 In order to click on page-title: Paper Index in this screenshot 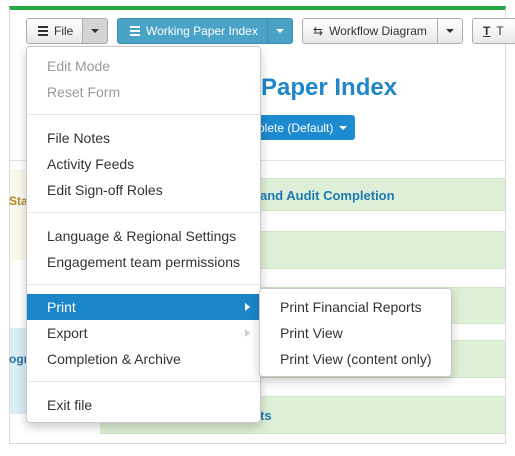, I will do `click(329, 87)`.